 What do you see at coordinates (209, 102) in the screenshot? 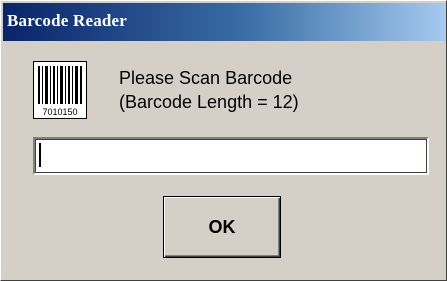
I see `prompt-line-2: (Barcode Length = 12)` at bounding box center [209, 102].